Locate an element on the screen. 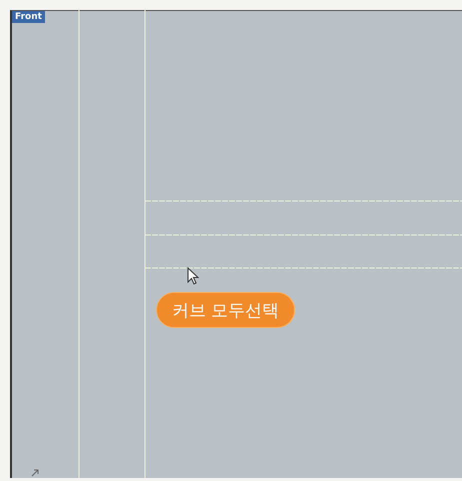  cursor-icon is located at coordinates (194, 275).